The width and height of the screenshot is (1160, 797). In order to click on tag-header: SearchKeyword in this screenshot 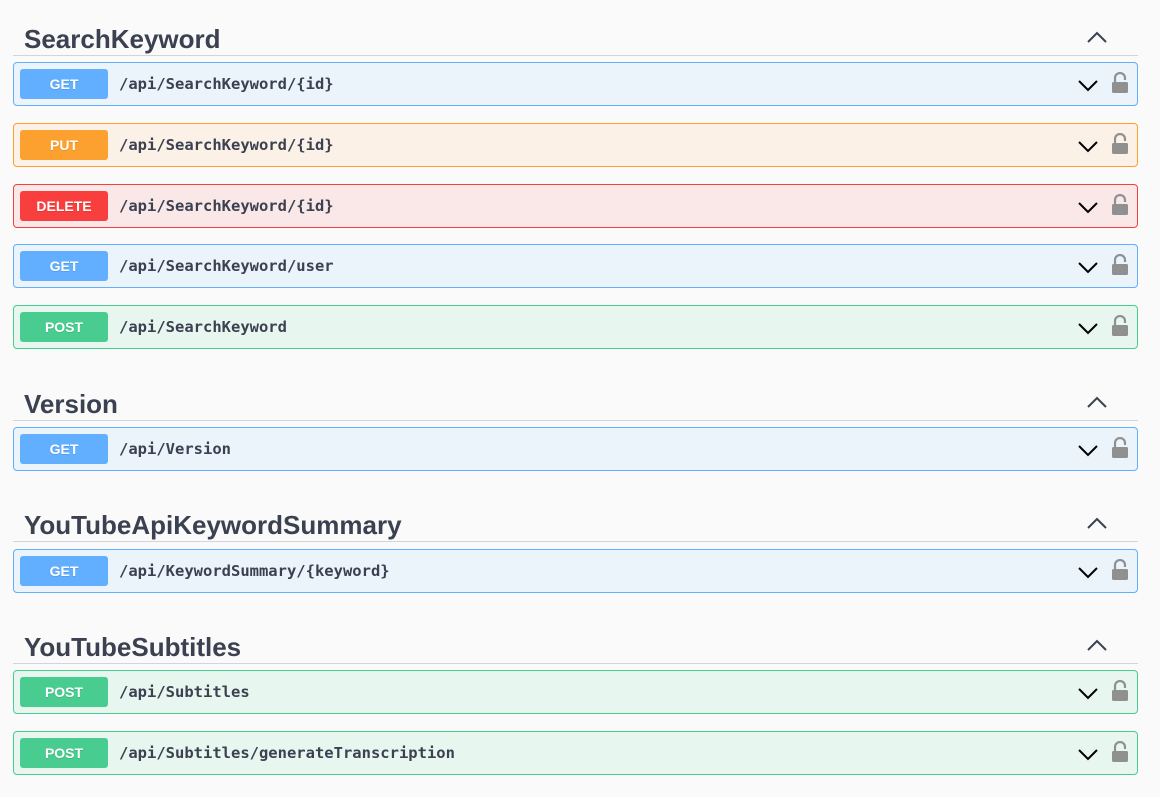, I will do `click(575, 34)`.